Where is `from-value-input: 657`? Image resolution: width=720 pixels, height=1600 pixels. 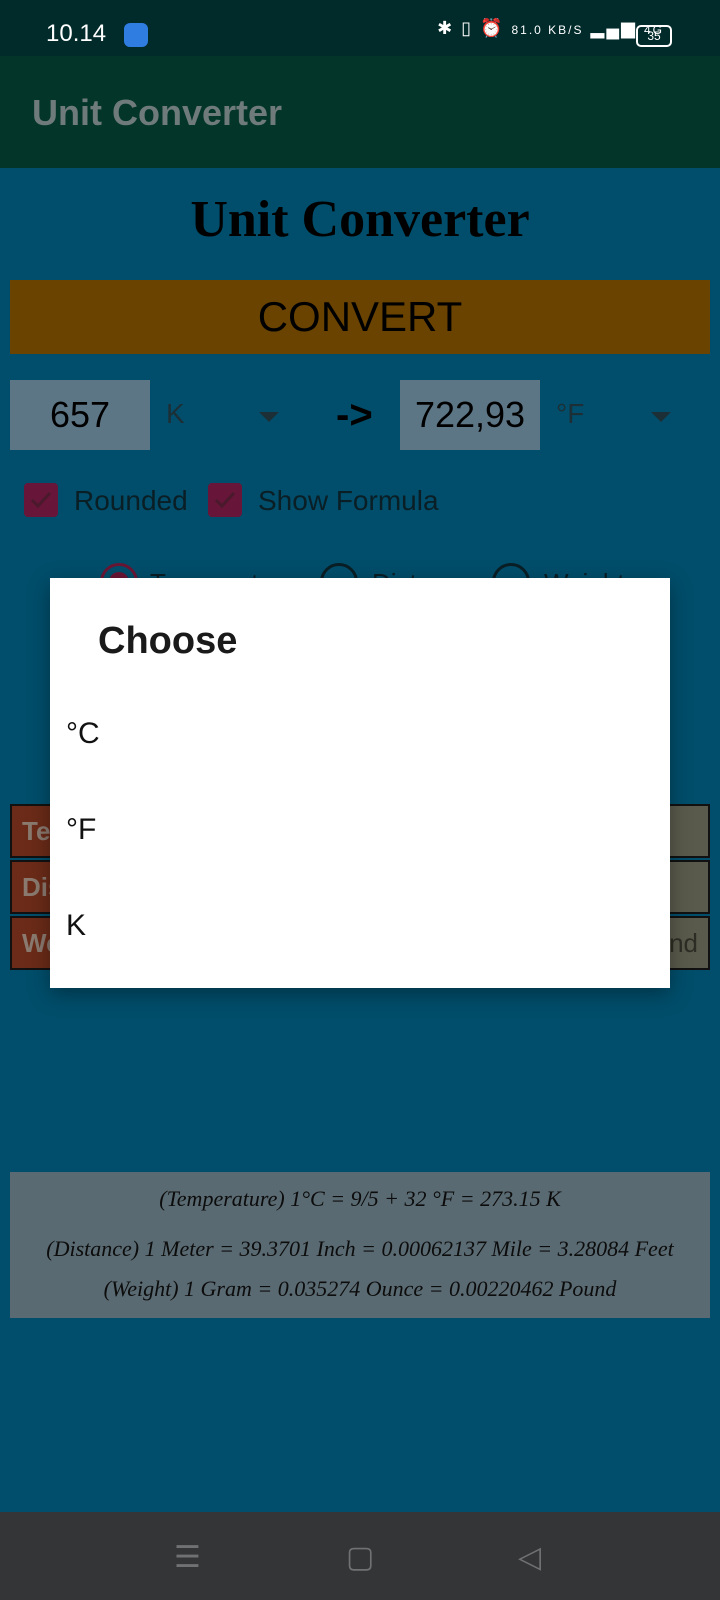
from-value-input: 657 is located at coordinates (80, 415).